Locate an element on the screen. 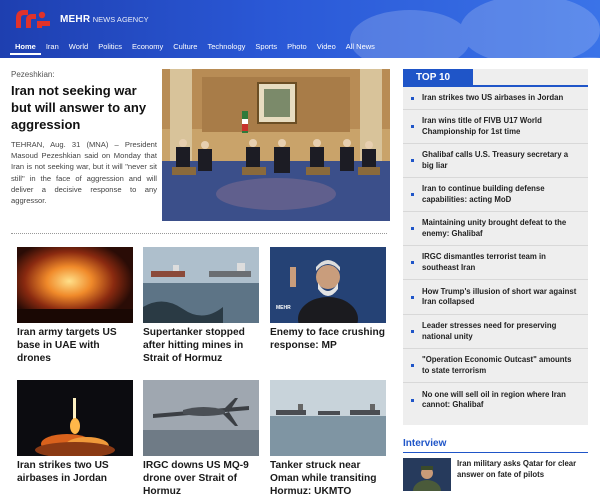  site-logo: MEHR NEWS AGENCY is located at coordinates (80, 19).